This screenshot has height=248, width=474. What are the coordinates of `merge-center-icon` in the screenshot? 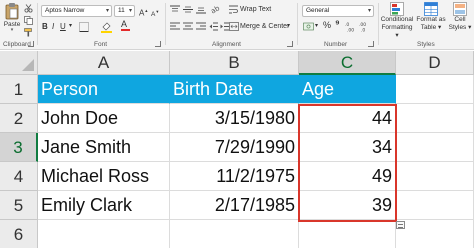 It's located at (234, 26).